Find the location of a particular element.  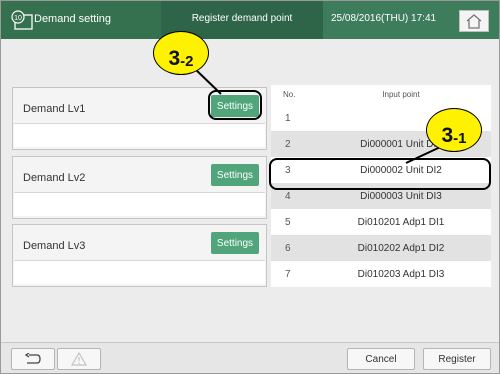

badge-3-2-main: 3 is located at coordinates (174, 58).